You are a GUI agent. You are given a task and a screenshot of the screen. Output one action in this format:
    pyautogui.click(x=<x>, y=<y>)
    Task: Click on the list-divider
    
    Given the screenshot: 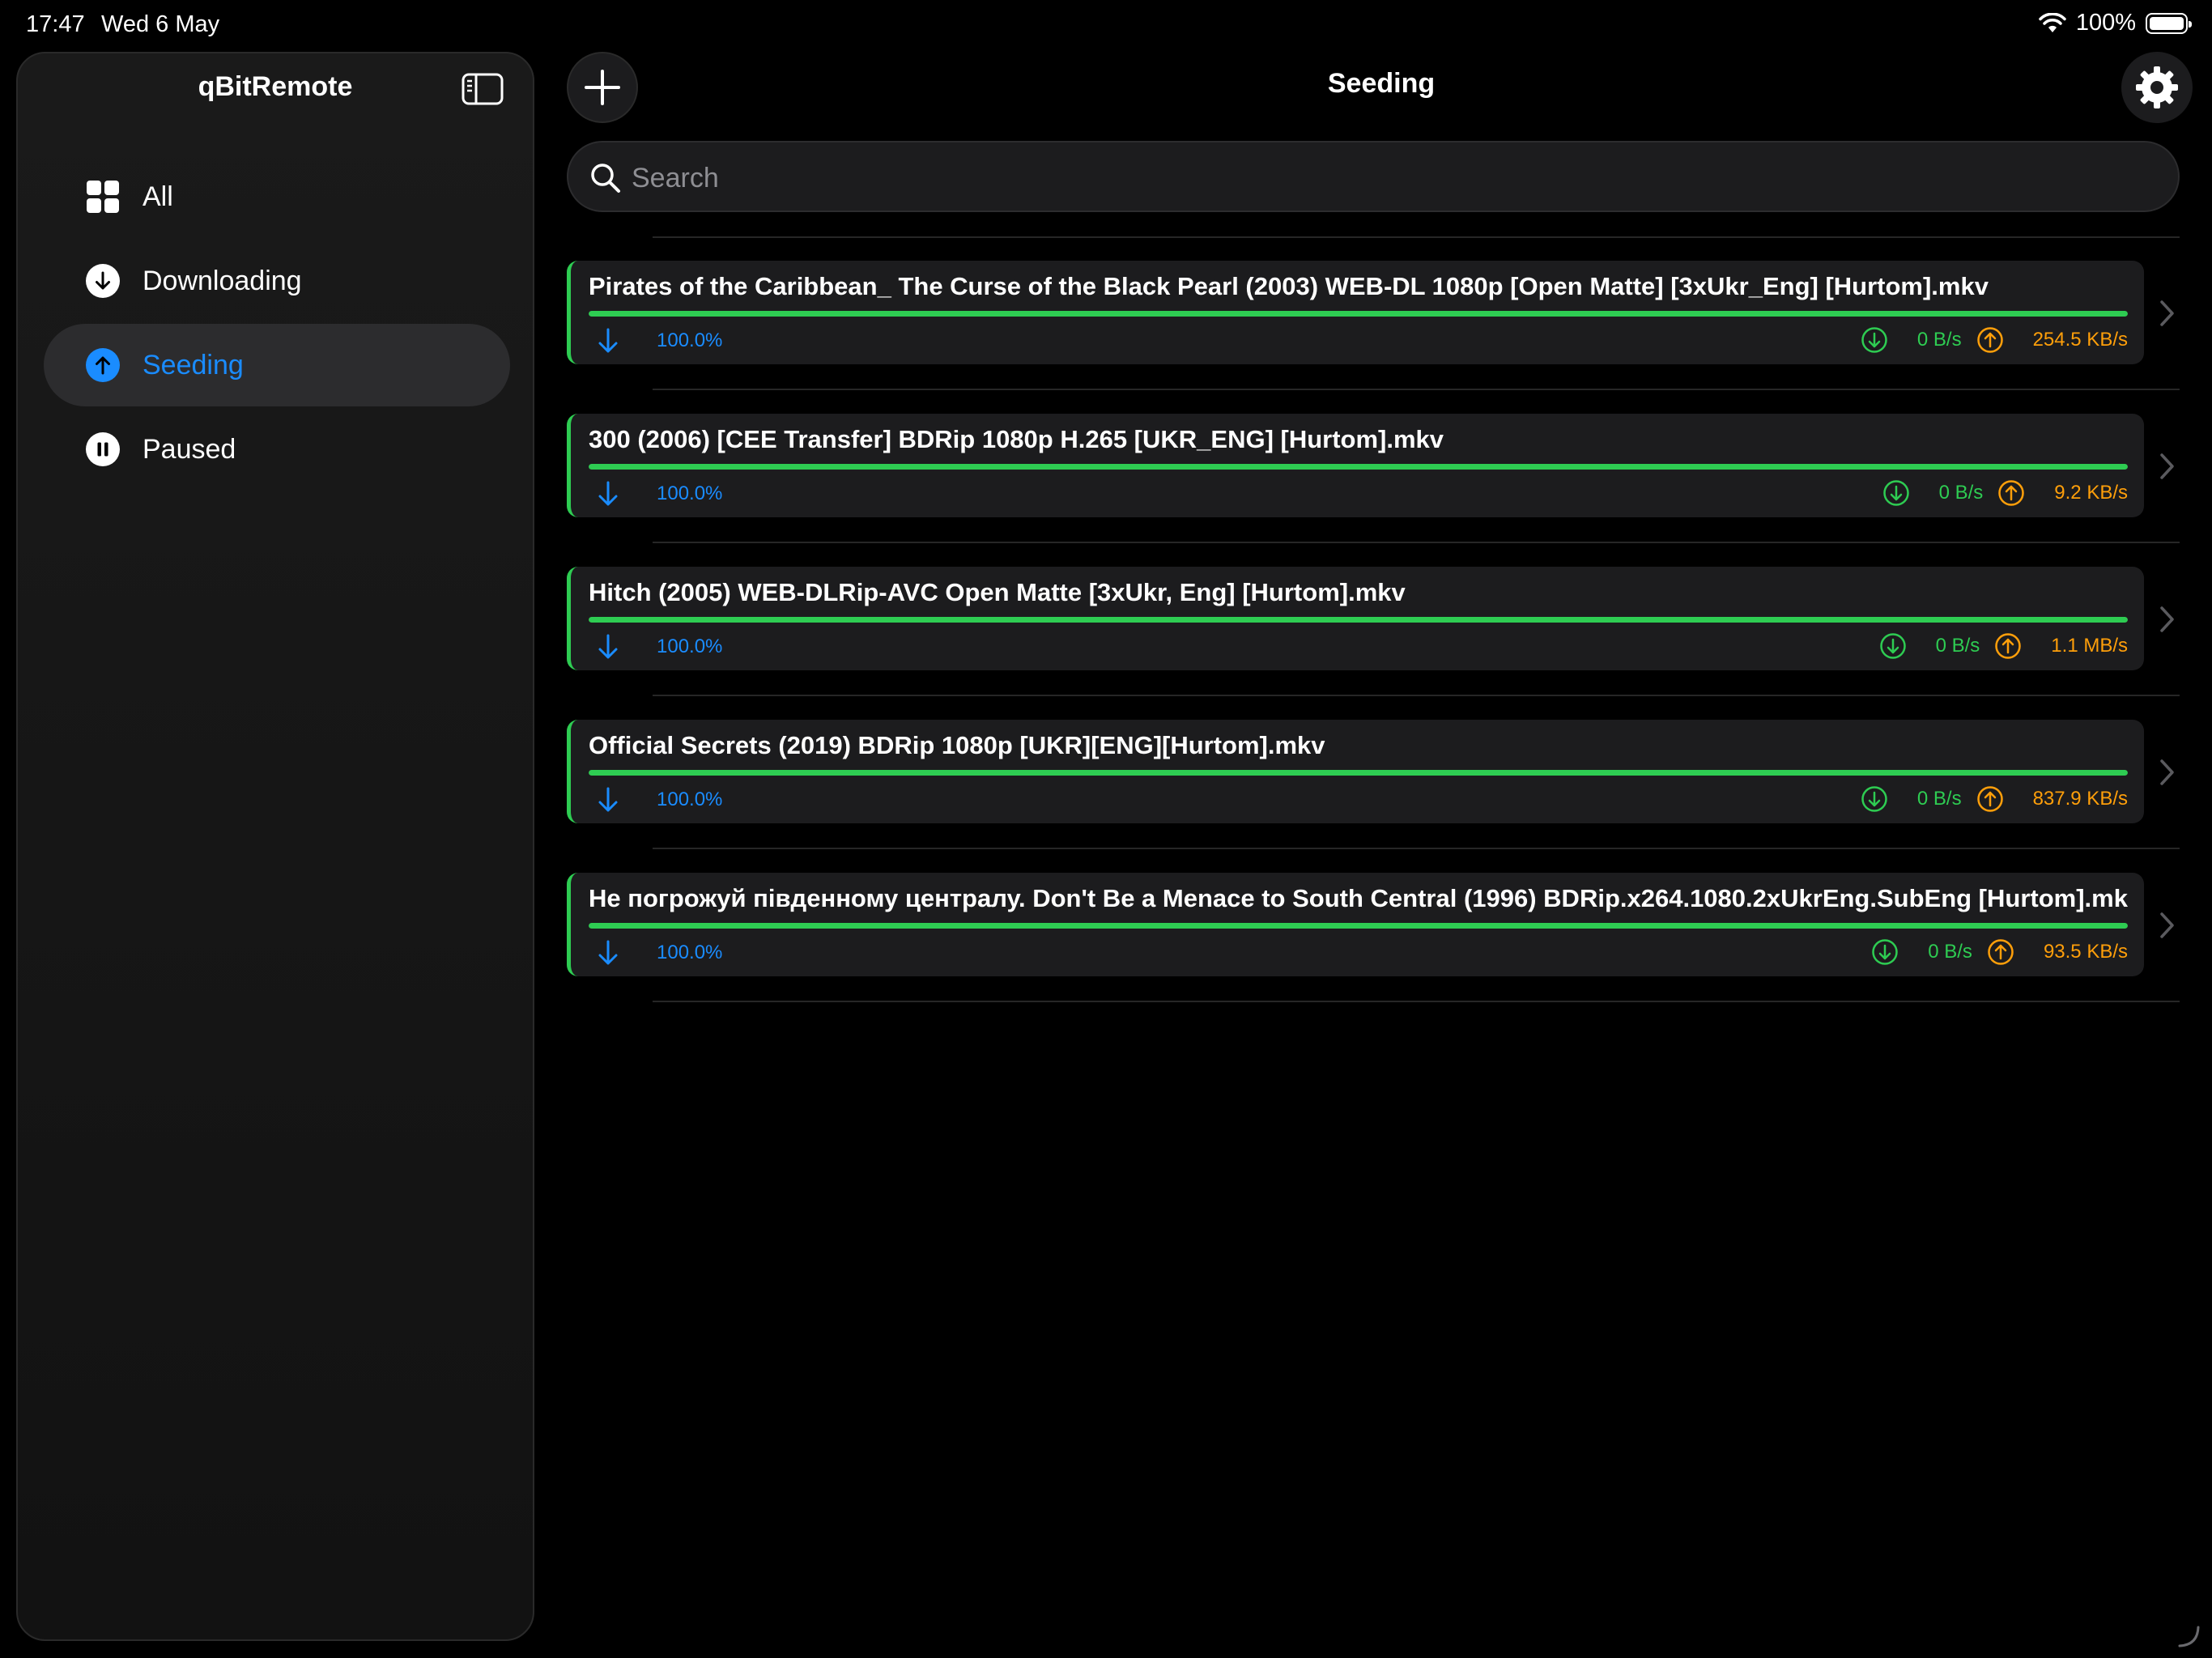 What is the action you would take?
    pyautogui.click(x=1416, y=237)
    